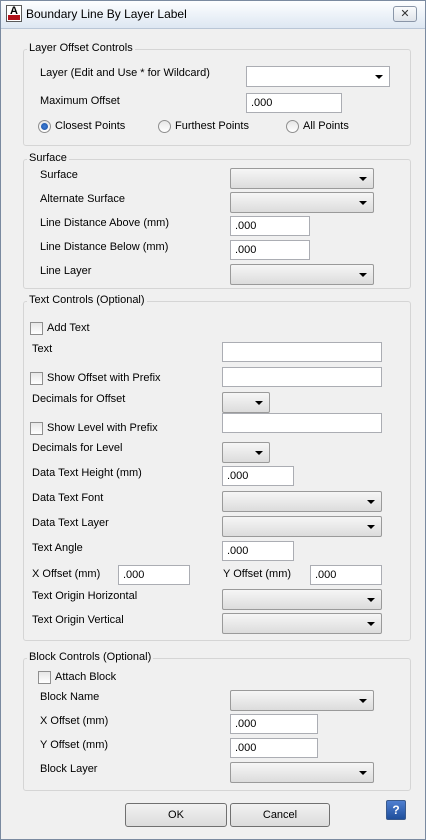  Describe the element at coordinates (74, 721) in the screenshot. I see `block-x-offset-label: X Offset (mm)` at that location.